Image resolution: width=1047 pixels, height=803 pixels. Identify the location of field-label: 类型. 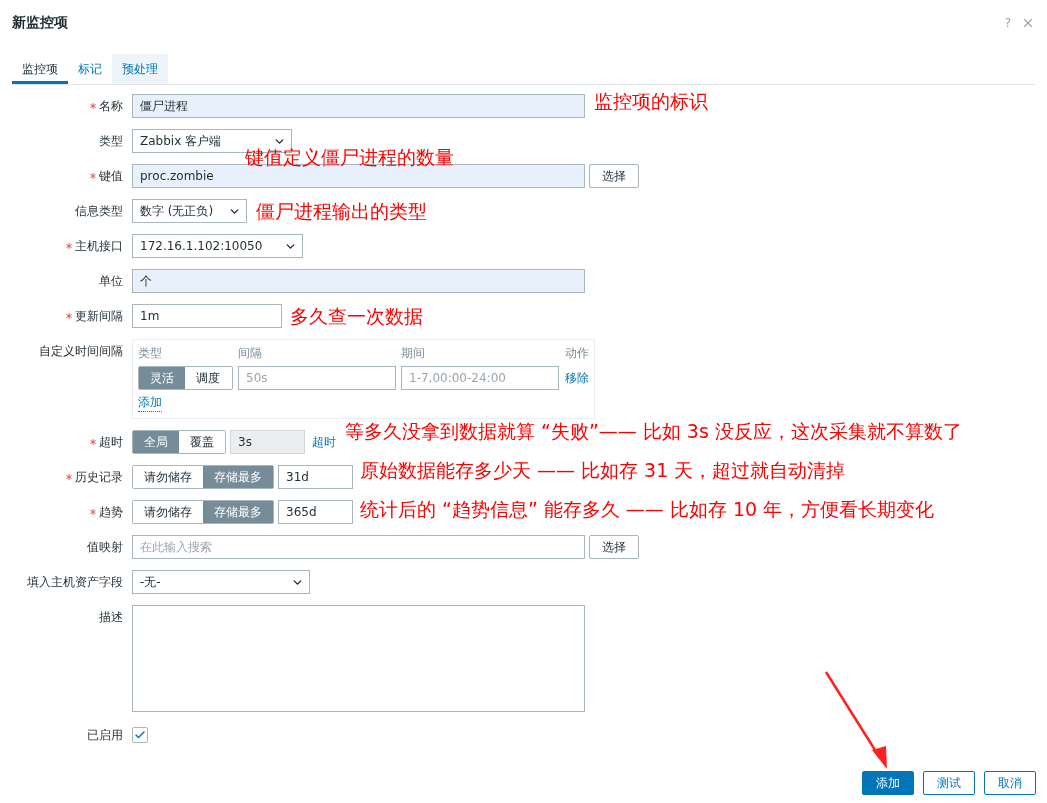
(111, 141).